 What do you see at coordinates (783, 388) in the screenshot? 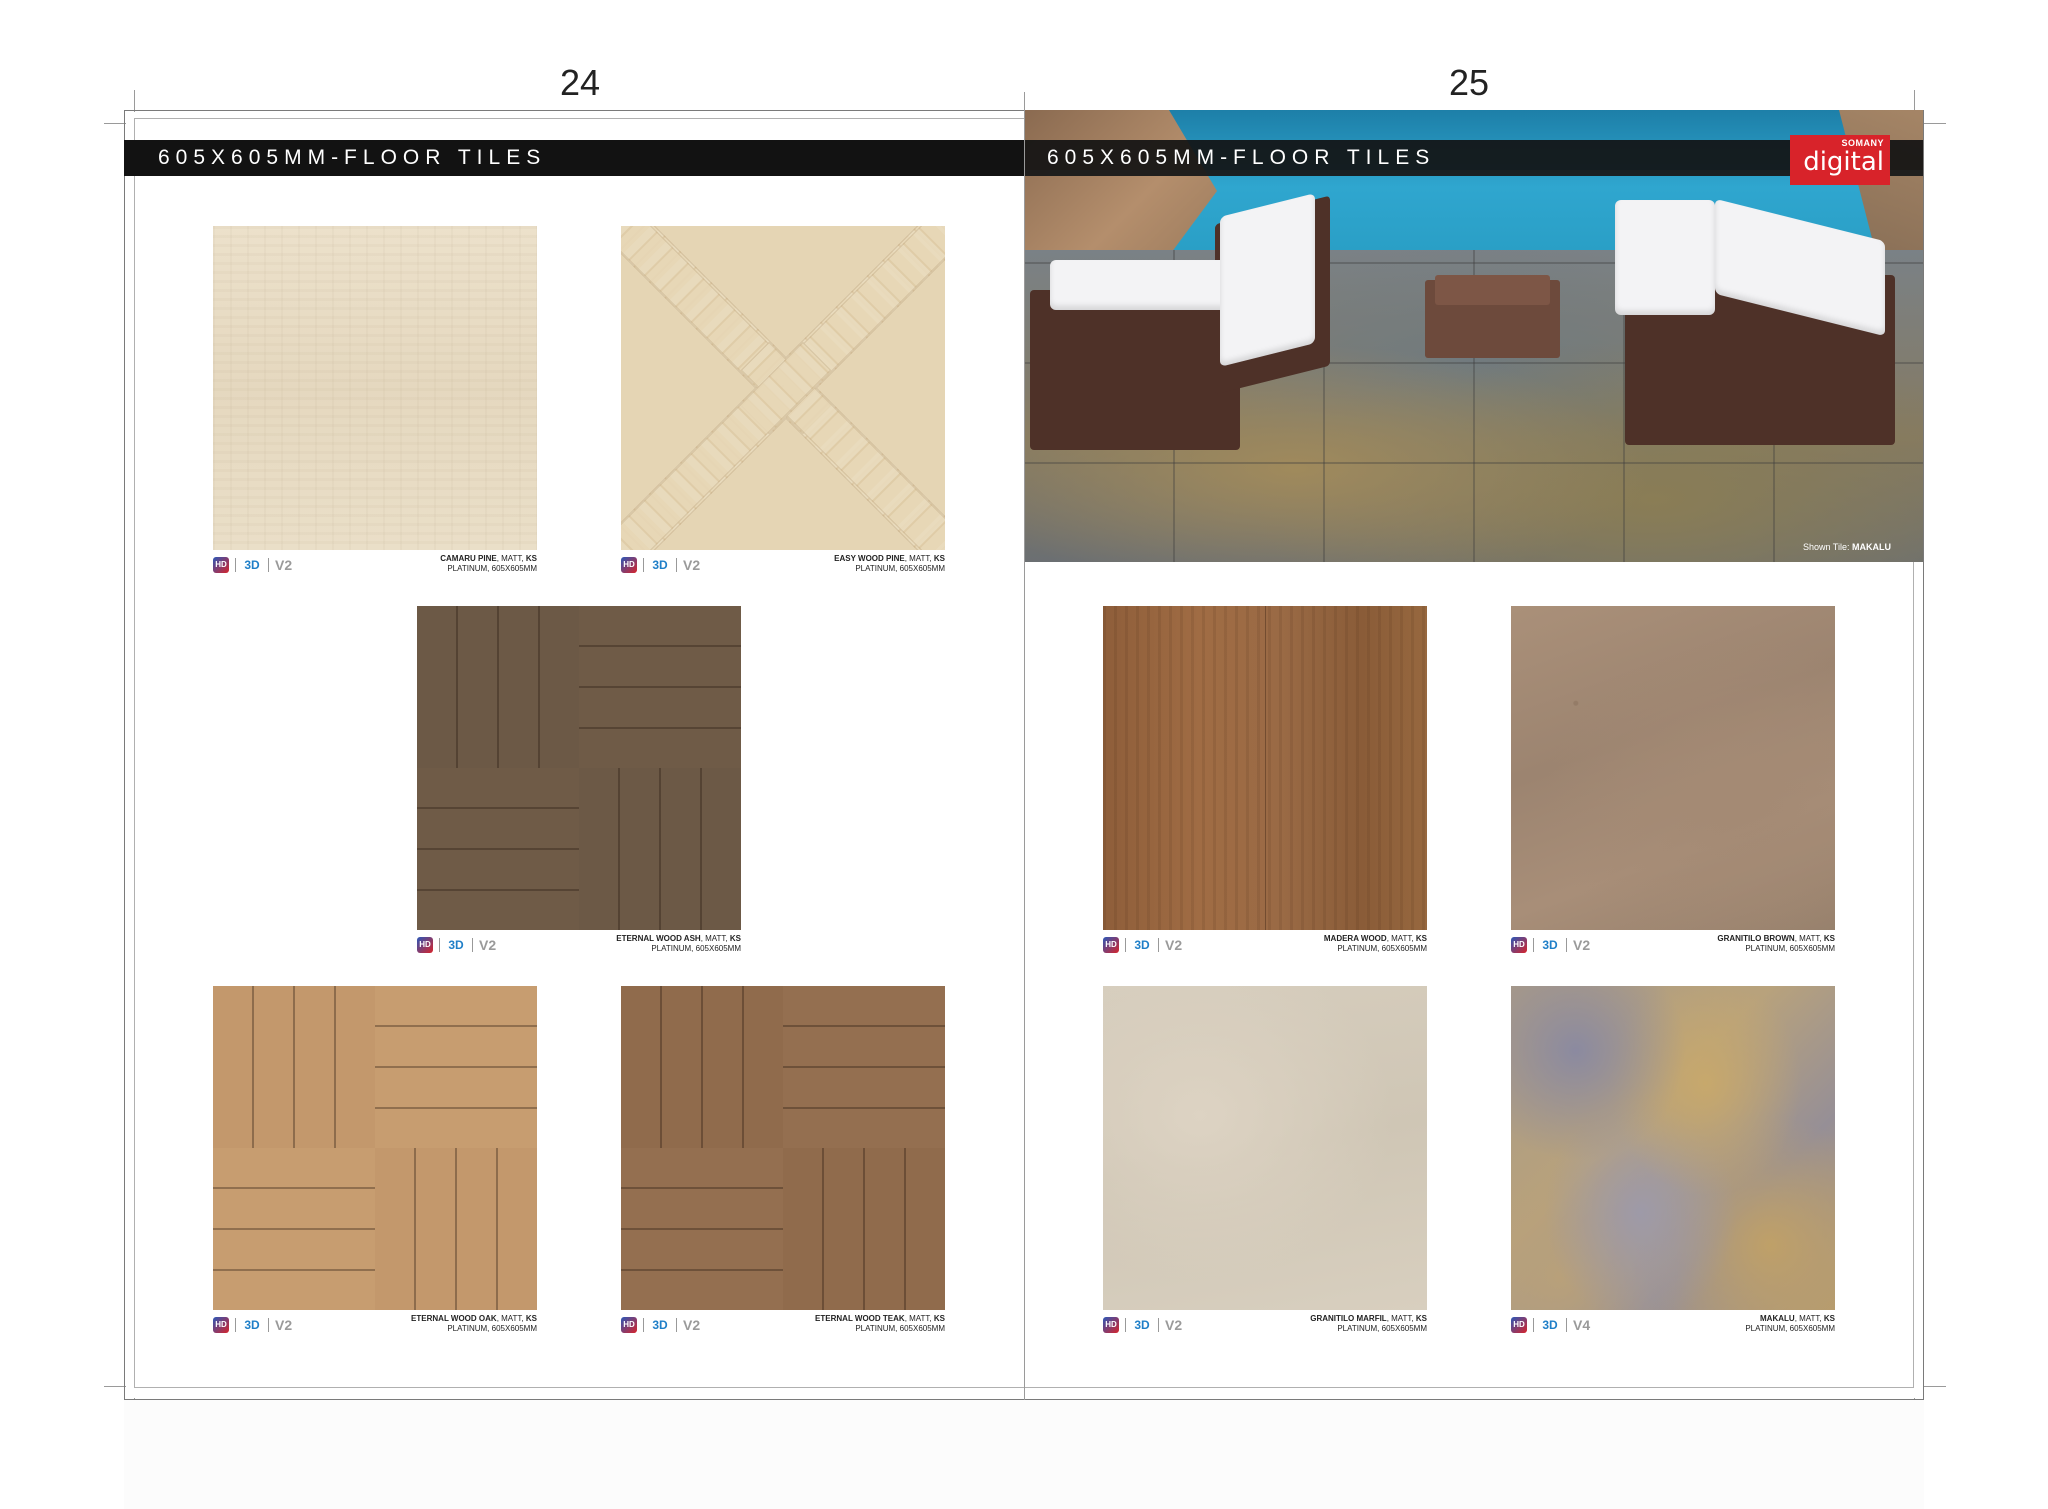
I see `tile-swatch-easy-wood-pine` at bounding box center [783, 388].